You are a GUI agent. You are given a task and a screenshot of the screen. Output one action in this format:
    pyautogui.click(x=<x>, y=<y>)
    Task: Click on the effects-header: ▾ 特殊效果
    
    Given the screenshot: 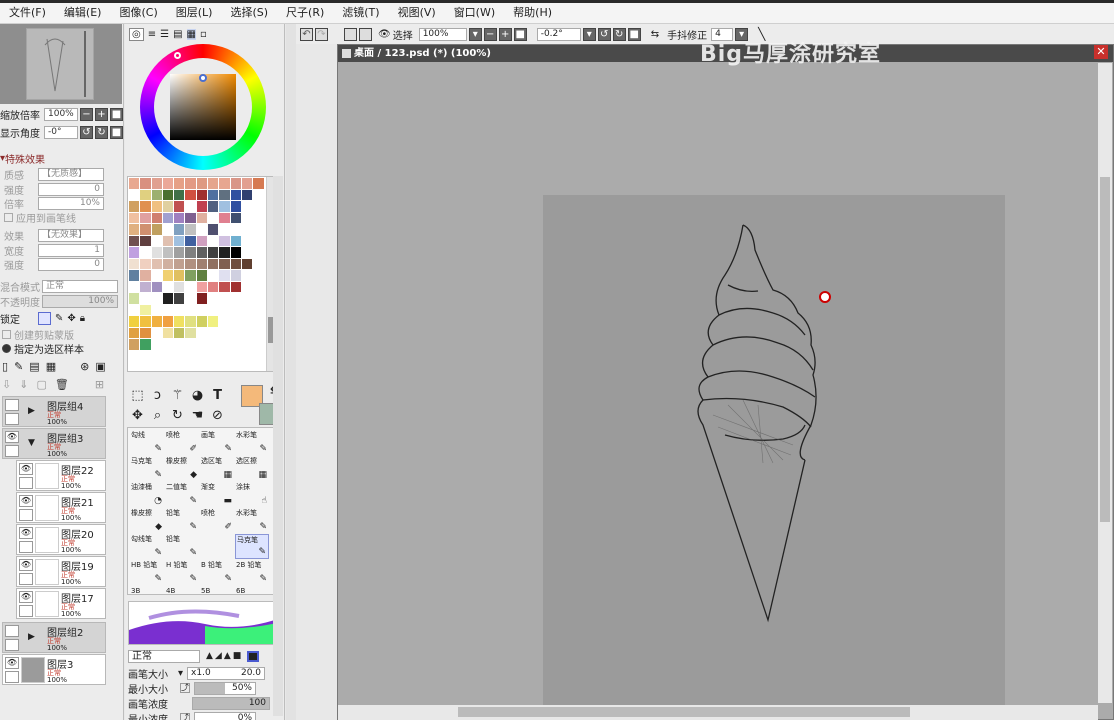 What is the action you would take?
    pyautogui.click(x=22, y=158)
    